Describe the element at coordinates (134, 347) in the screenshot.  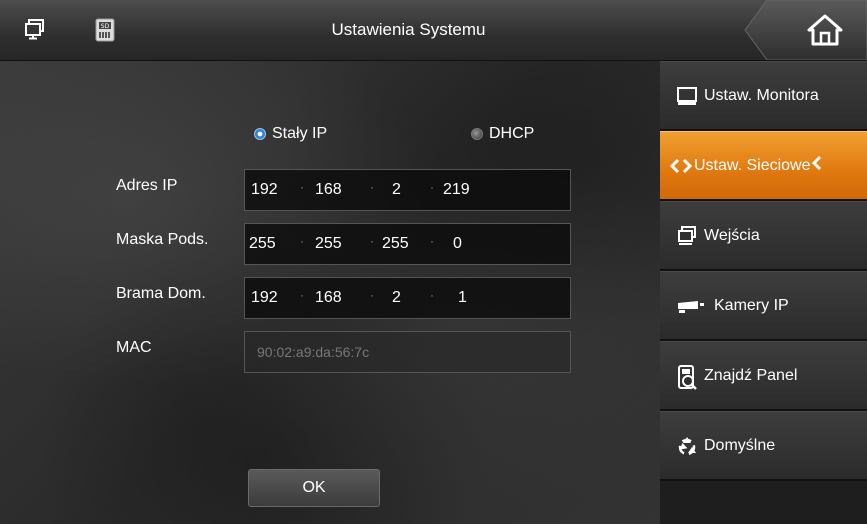
I see `mac-label: MAC` at that location.